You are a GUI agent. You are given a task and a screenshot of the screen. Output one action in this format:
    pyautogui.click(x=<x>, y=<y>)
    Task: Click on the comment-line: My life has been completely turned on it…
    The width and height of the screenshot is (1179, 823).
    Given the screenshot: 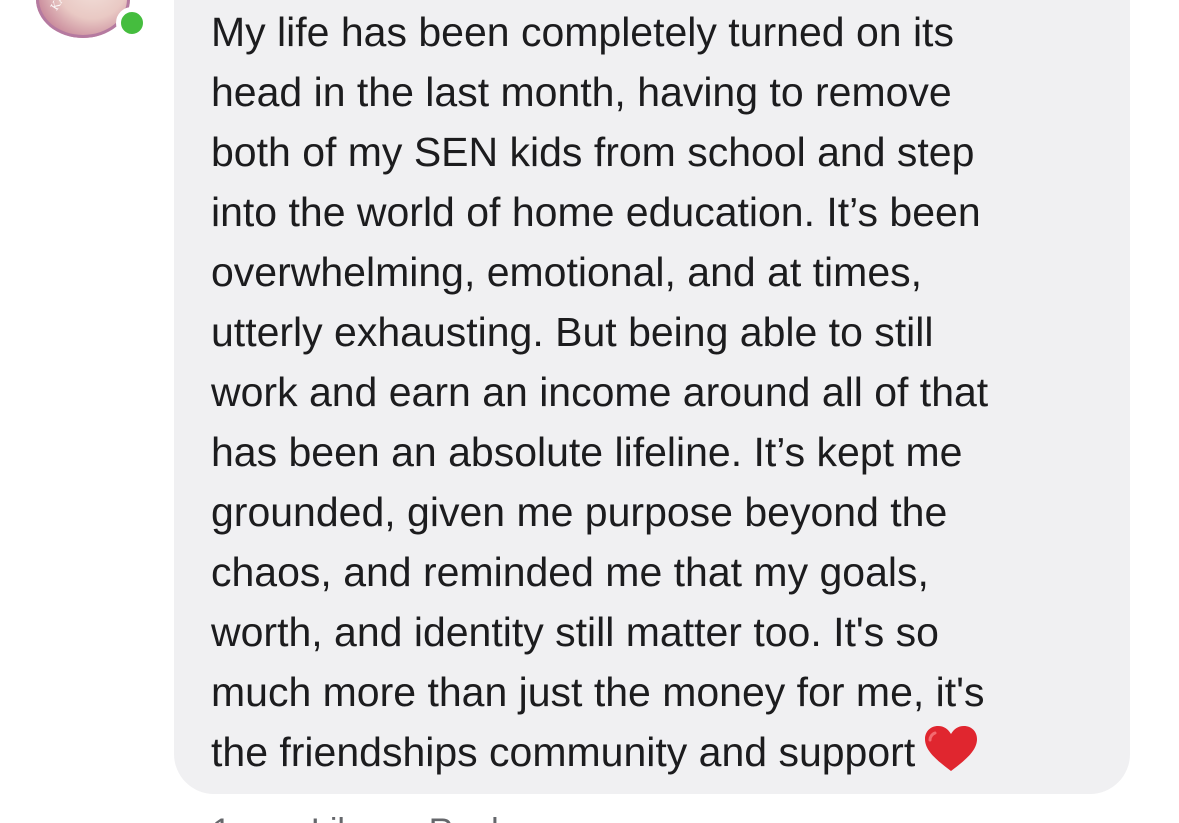 What is the action you would take?
    pyautogui.click(x=582, y=32)
    